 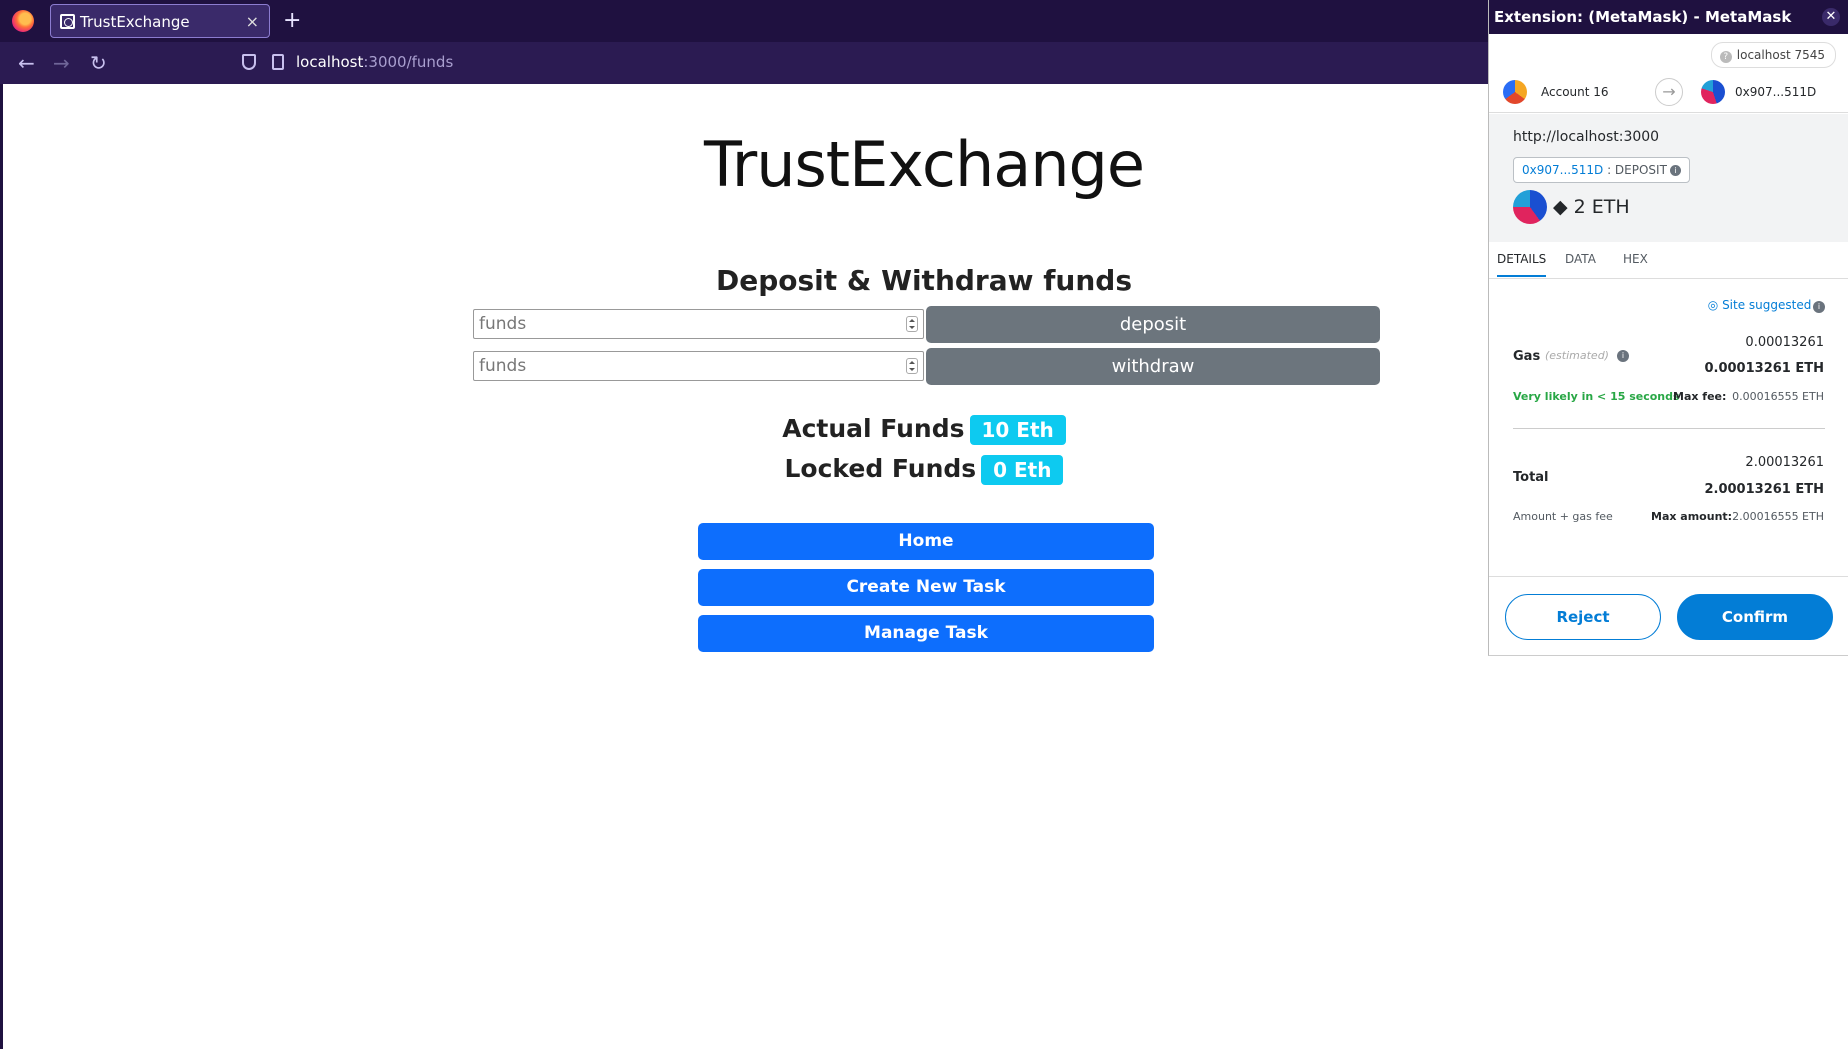 What do you see at coordinates (1764, 489) in the screenshot?
I see `total-value-eth: 2.00013261 ETH` at bounding box center [1764, 489].